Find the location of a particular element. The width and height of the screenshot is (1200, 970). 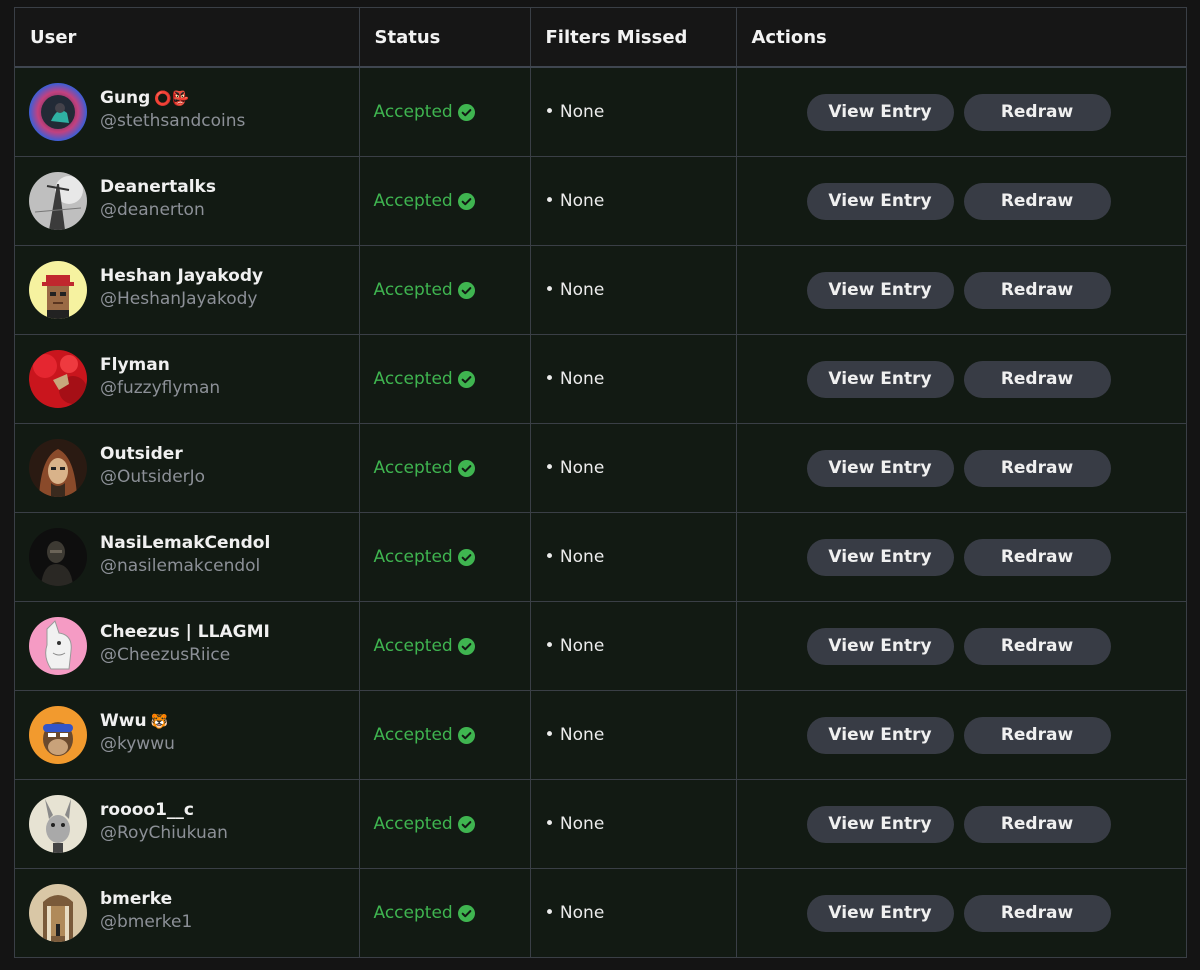

user-handle: @fuzzyflyman is located at coordinates (160, 388).